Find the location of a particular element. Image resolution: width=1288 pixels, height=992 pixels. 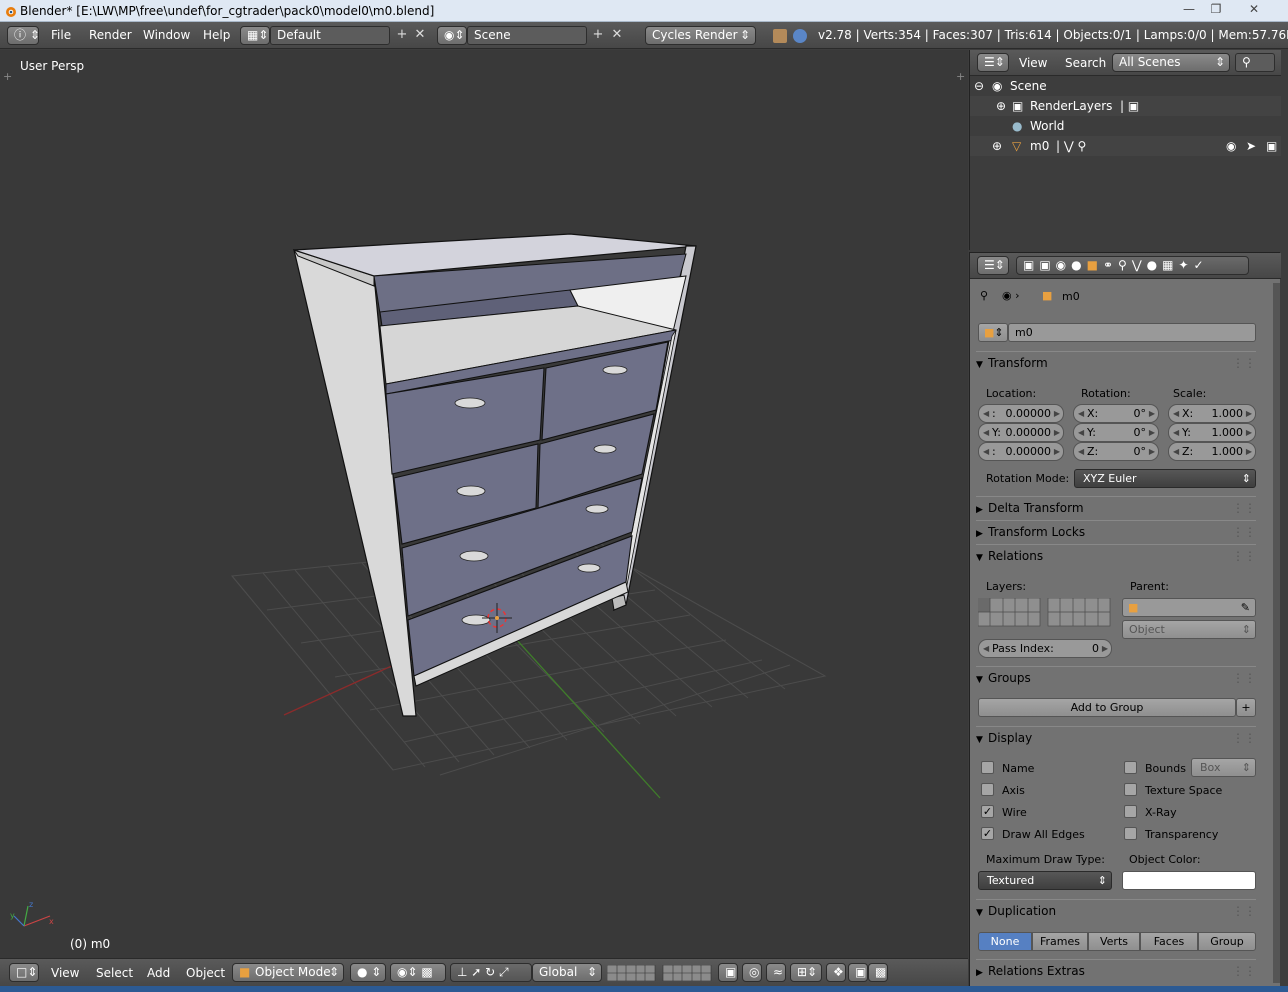

menu-view: View is located at coordinates (65, 973).